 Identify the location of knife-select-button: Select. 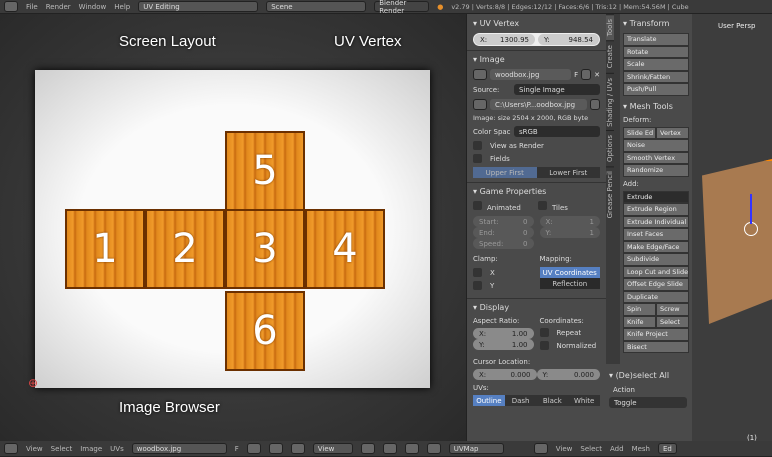
(672, 321).